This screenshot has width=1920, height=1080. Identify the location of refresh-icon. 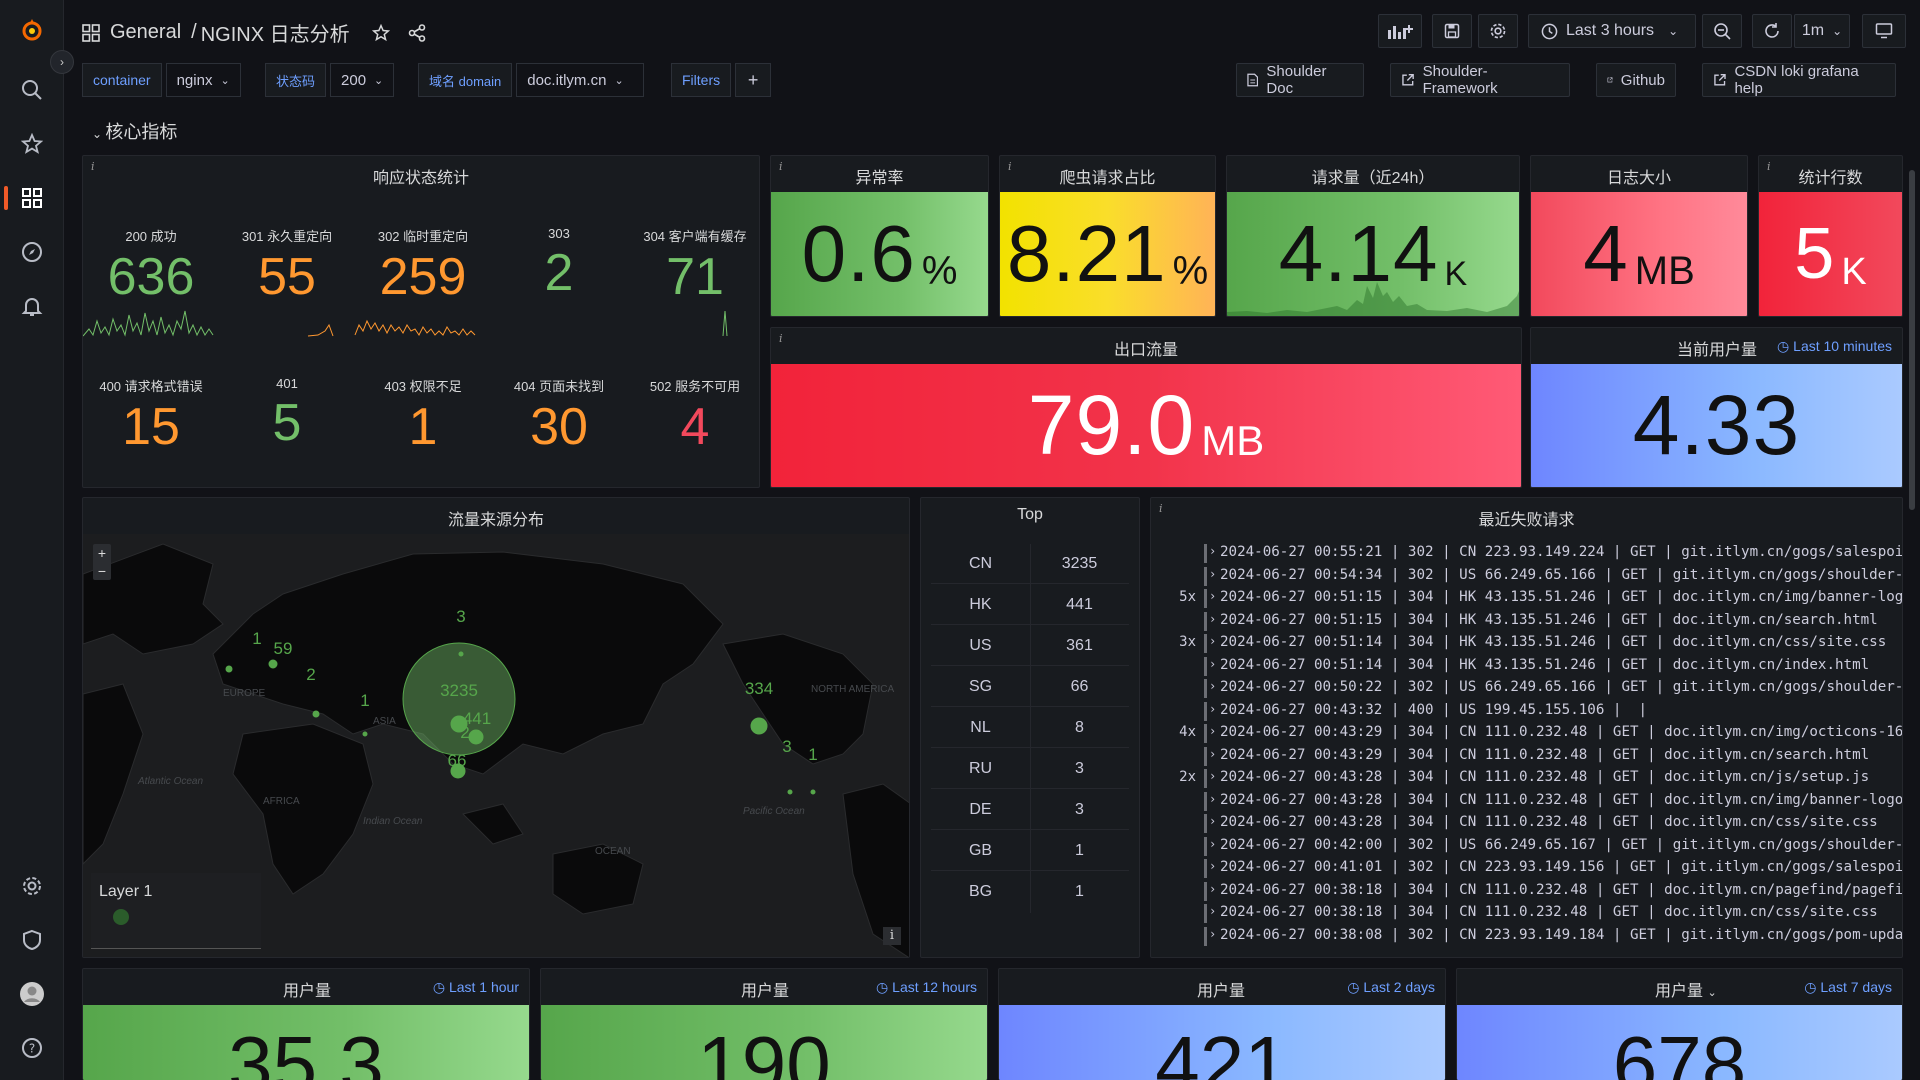
(1772, 30).